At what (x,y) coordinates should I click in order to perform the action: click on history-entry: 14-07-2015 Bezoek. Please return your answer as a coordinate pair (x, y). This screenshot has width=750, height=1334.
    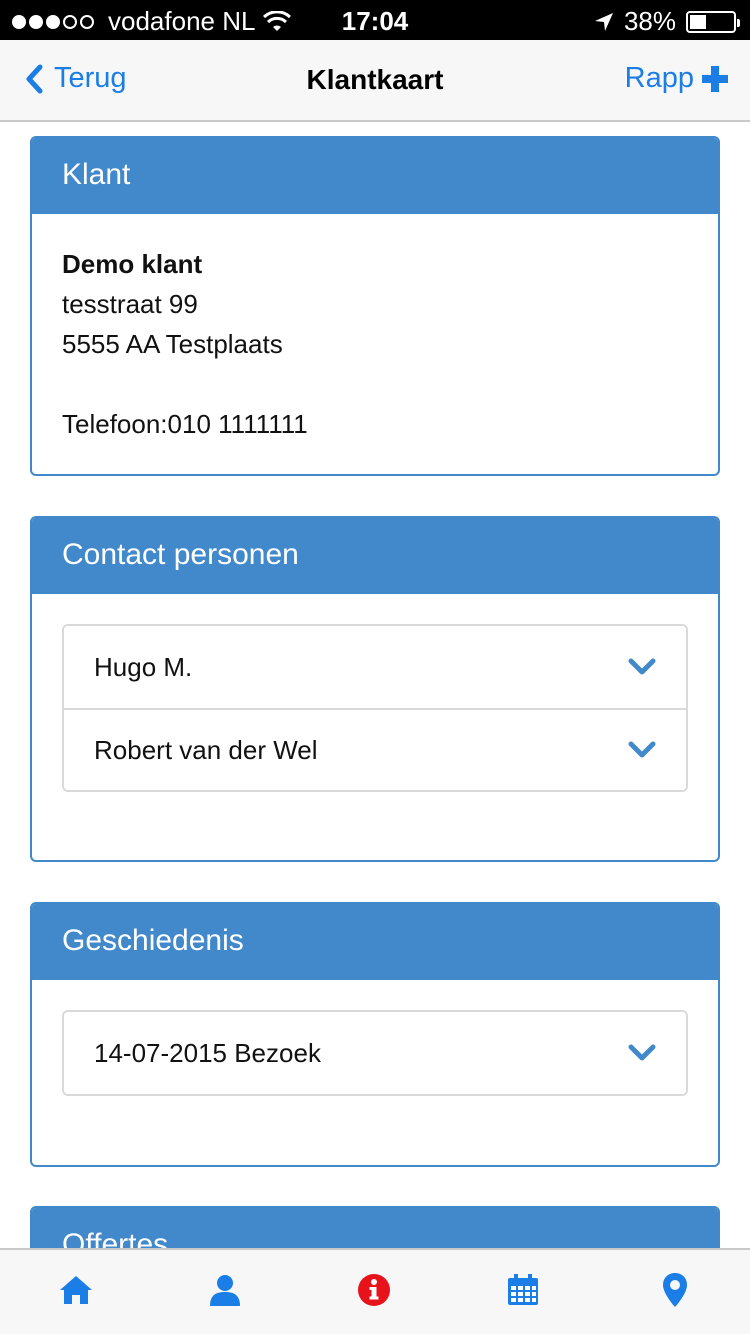
    Looking at the image, I should click on (207, 1053).